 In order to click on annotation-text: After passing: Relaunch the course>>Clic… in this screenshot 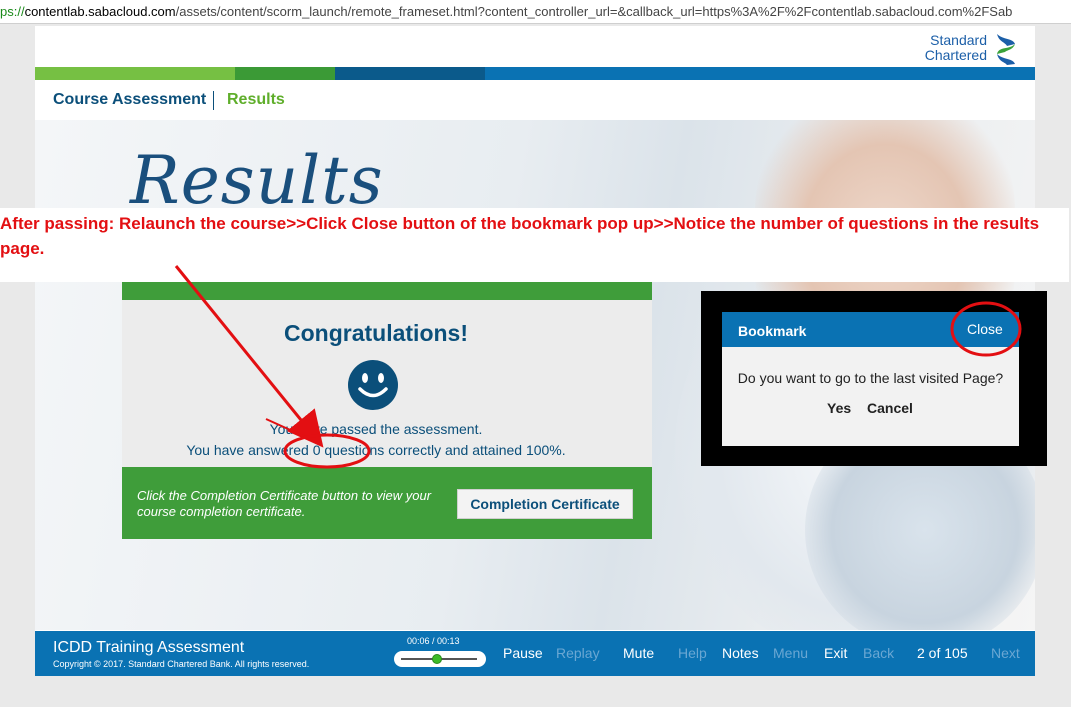, I will do `click(520, 236)`.